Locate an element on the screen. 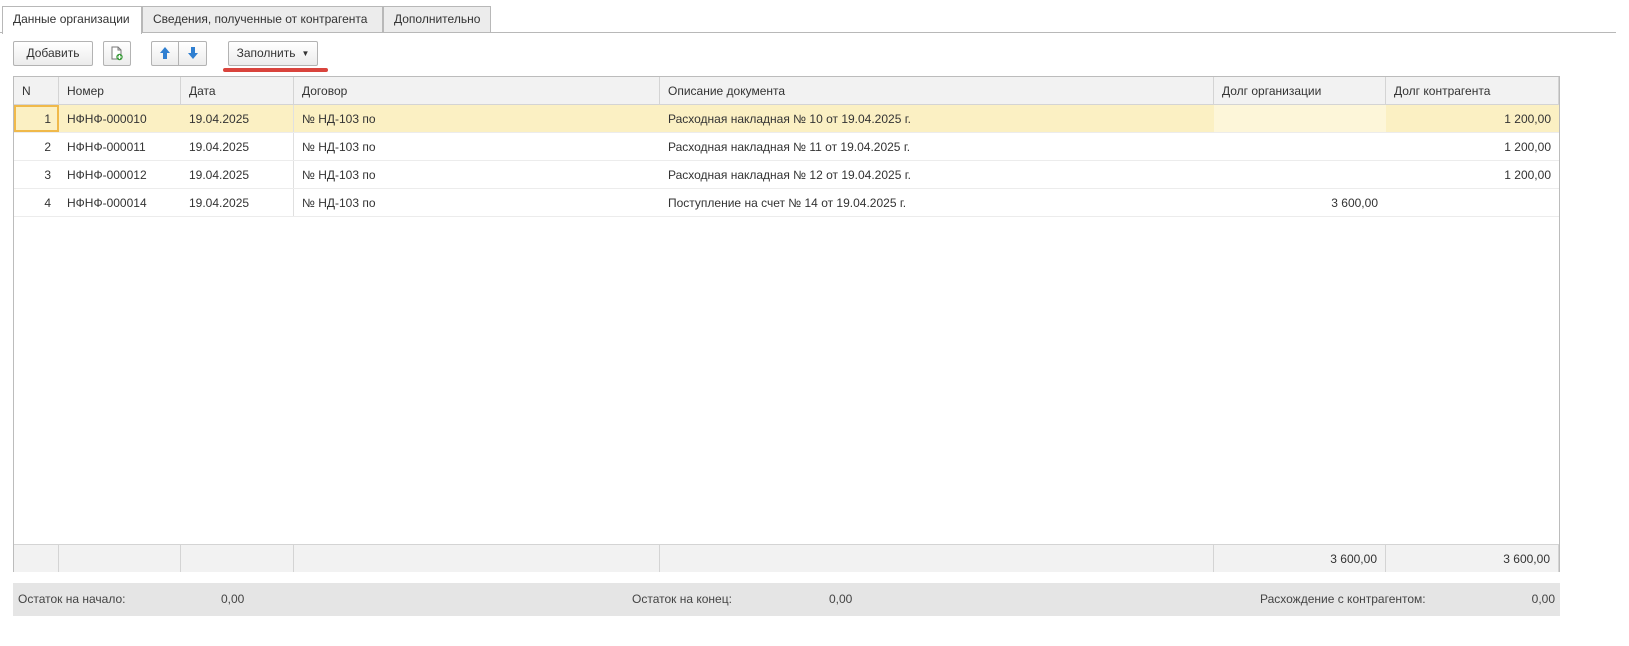  cell-debt-organization: 3 600,00 is located at coordinates (1300, 202).